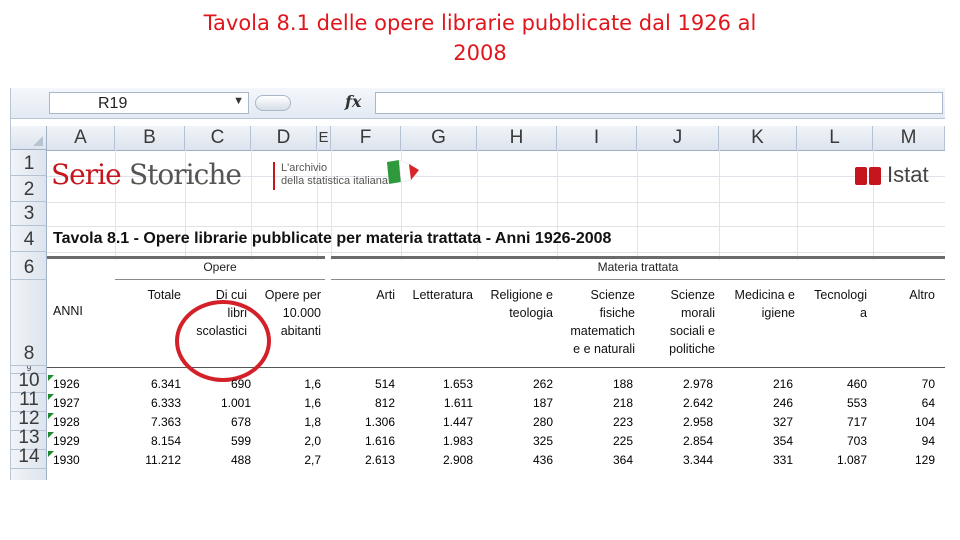 The height and width of the screenshot is (540, 960). Describe the element at coordinates (218, 384) in the screenshot. I see `cell-scolastici: 690` at that location.